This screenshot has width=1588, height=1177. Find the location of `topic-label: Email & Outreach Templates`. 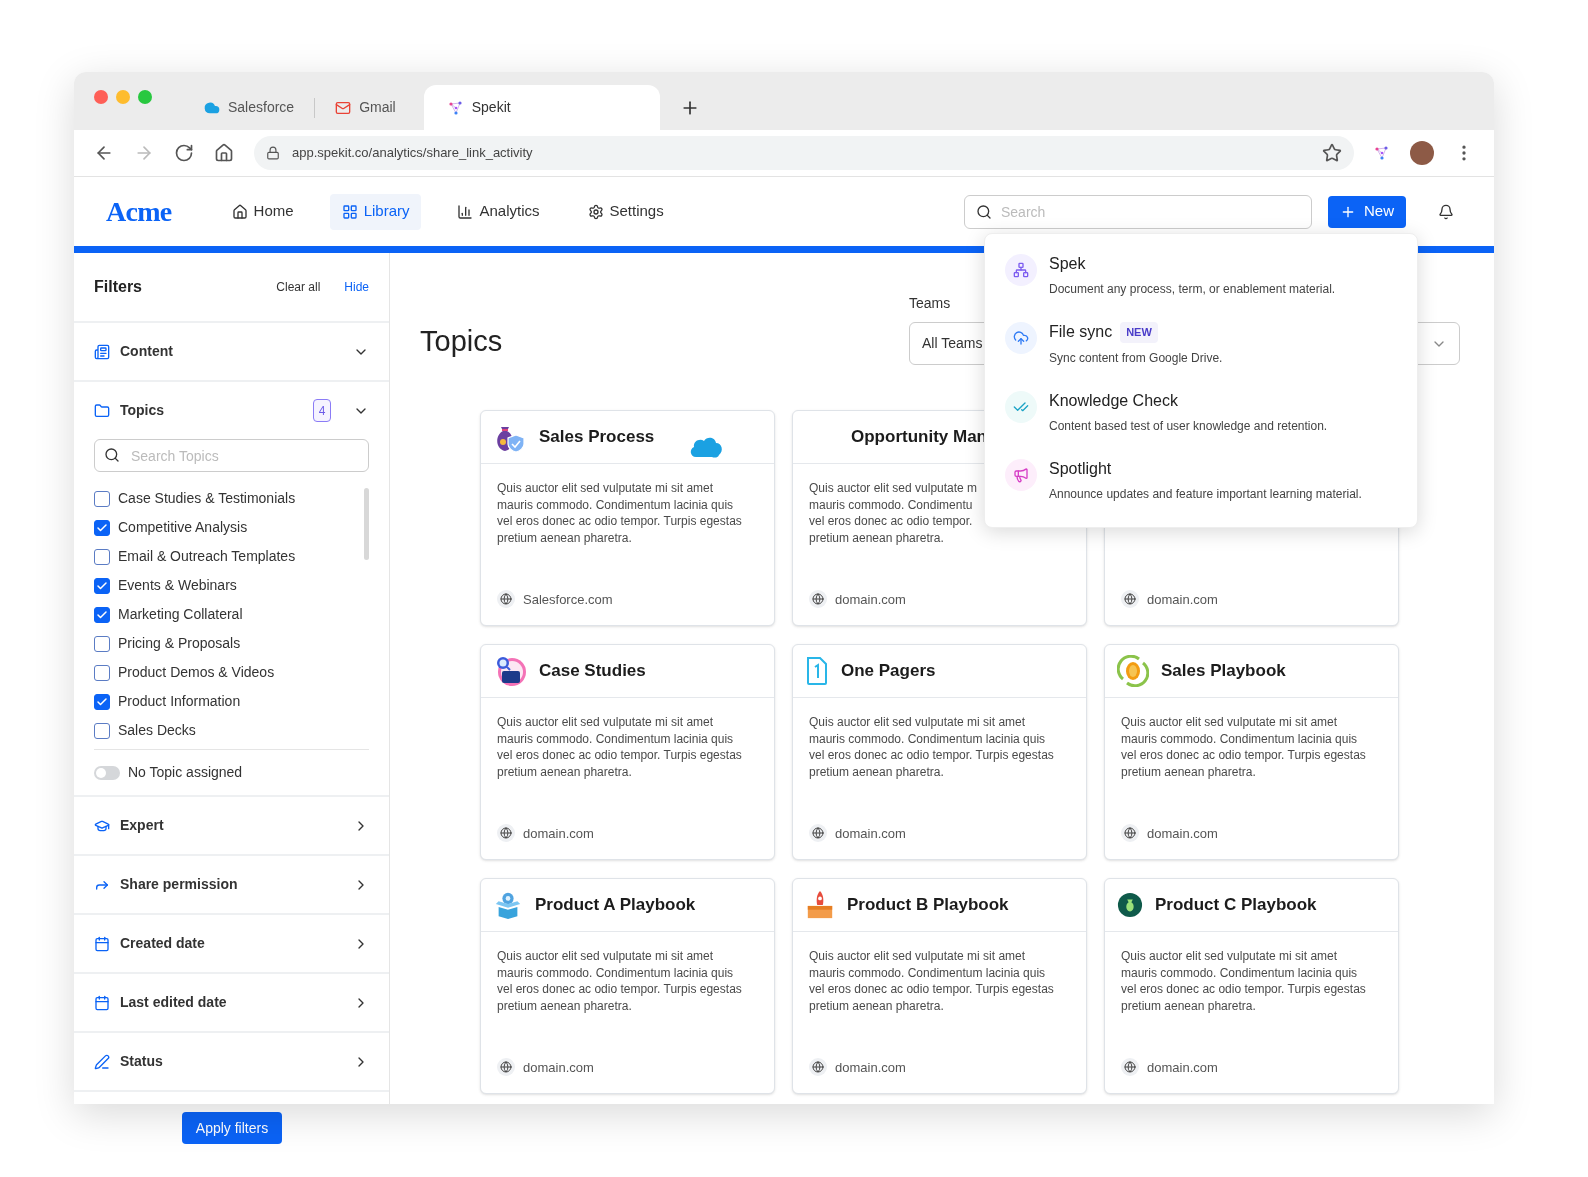

topic-label: Email & Outreach Templates is located at coordinates (207, 556).